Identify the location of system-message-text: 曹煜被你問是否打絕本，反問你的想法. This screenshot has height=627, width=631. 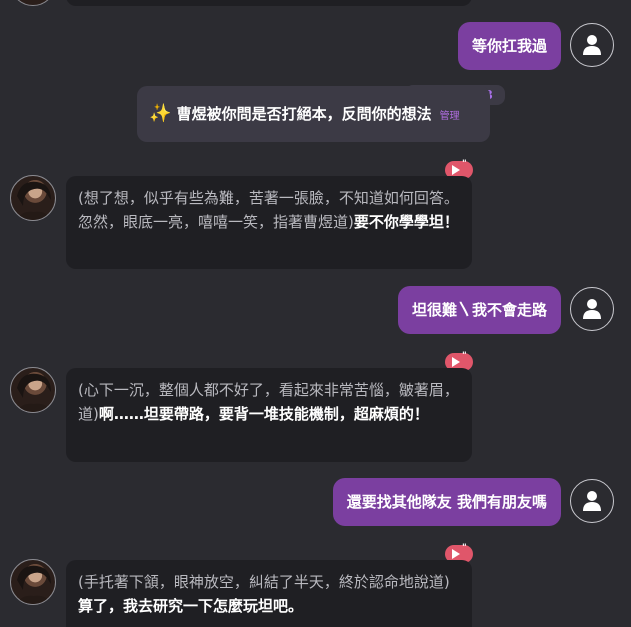
(304, 114).